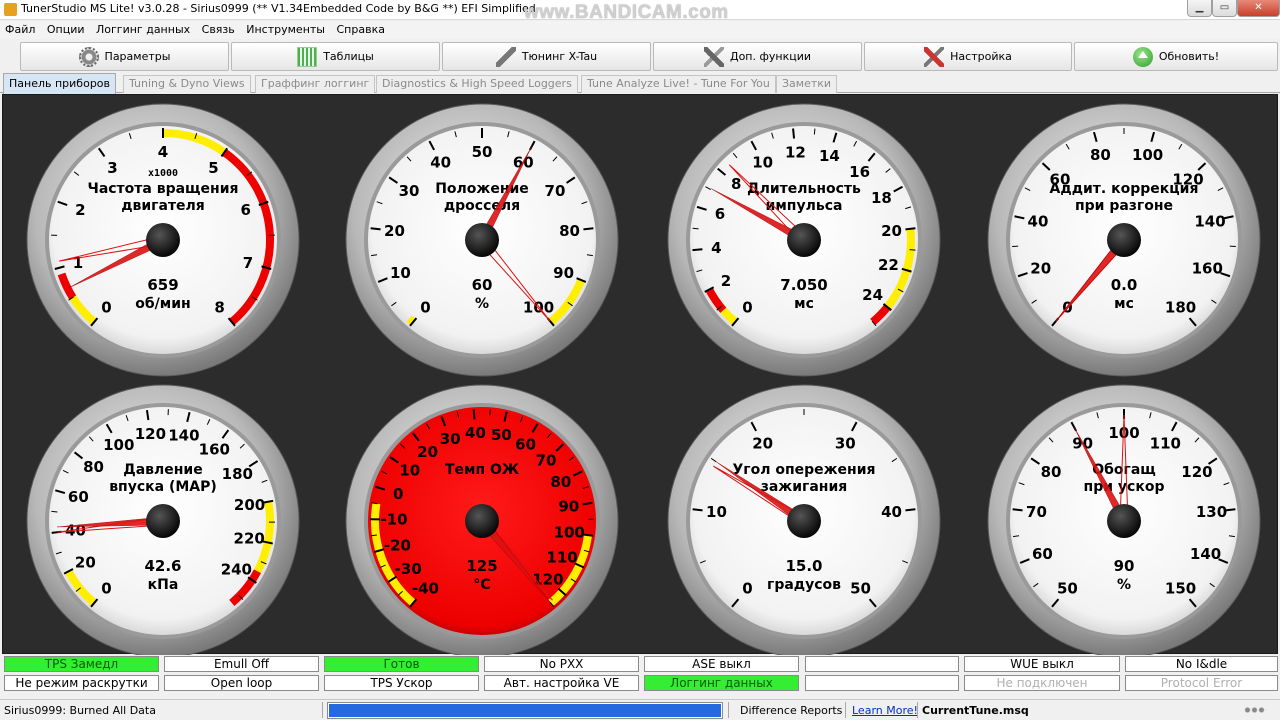 The height and width of the screenshot is (720, 1280). Describe the element at coordinates (241, 683) in the screenshot. I see `status-indicator: Open loop` at that location.